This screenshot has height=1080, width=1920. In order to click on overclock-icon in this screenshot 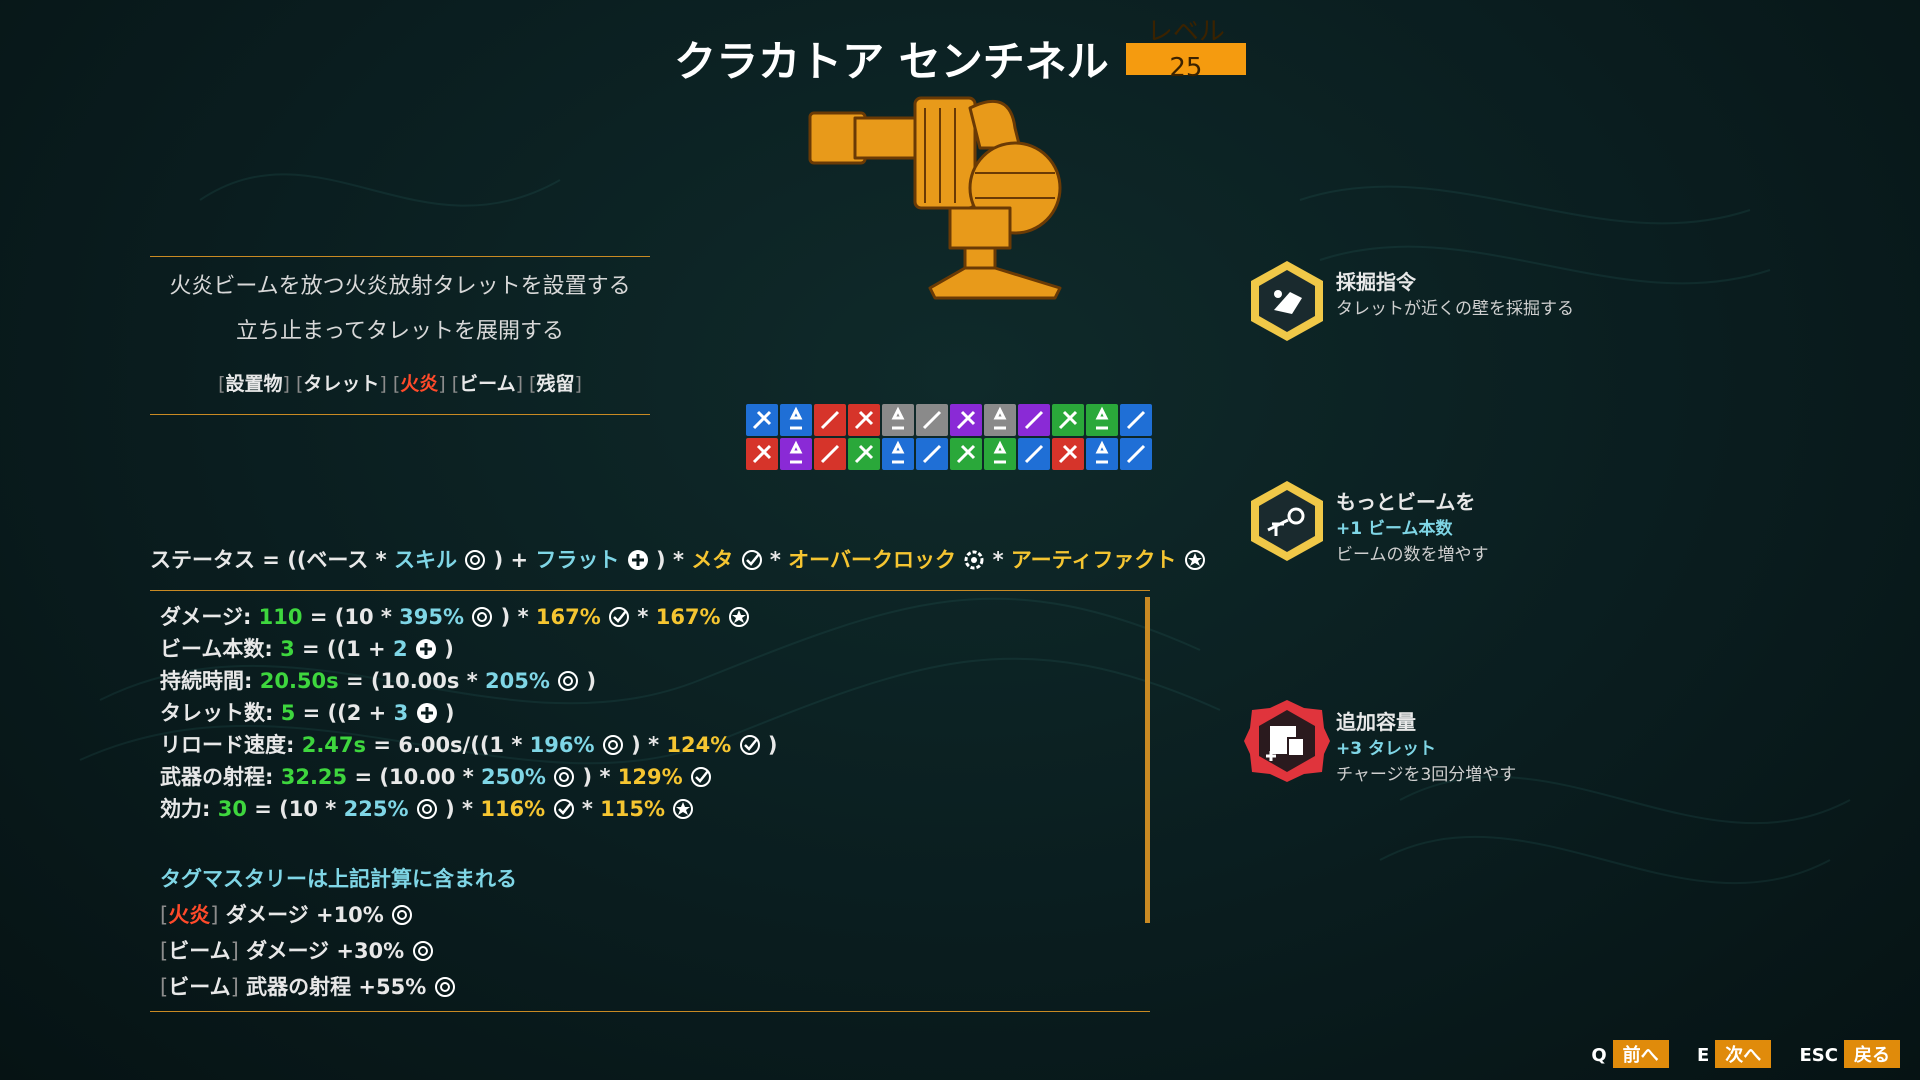, I will do `click(974, 560)`.